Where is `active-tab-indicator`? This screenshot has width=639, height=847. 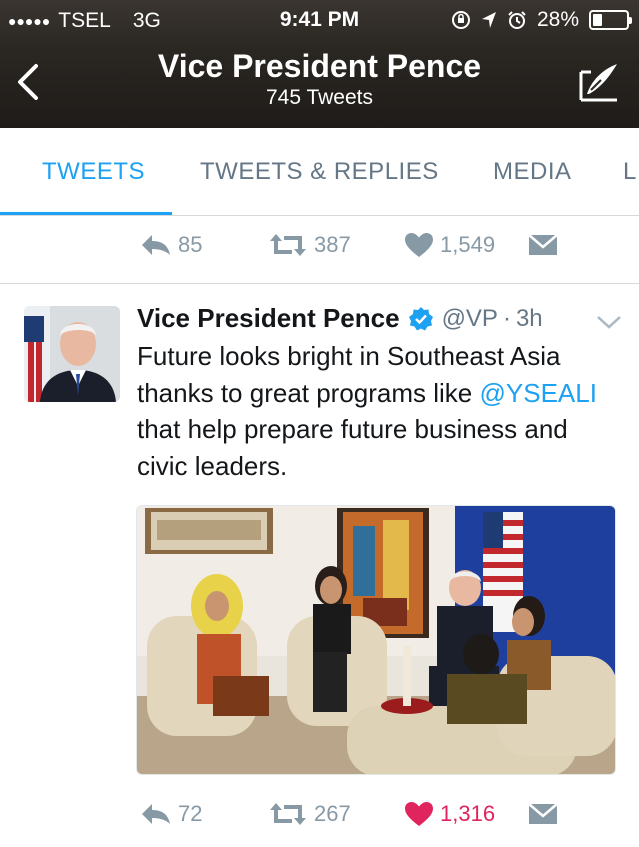 active-tab-indicator is located at coordinates (86, 213).